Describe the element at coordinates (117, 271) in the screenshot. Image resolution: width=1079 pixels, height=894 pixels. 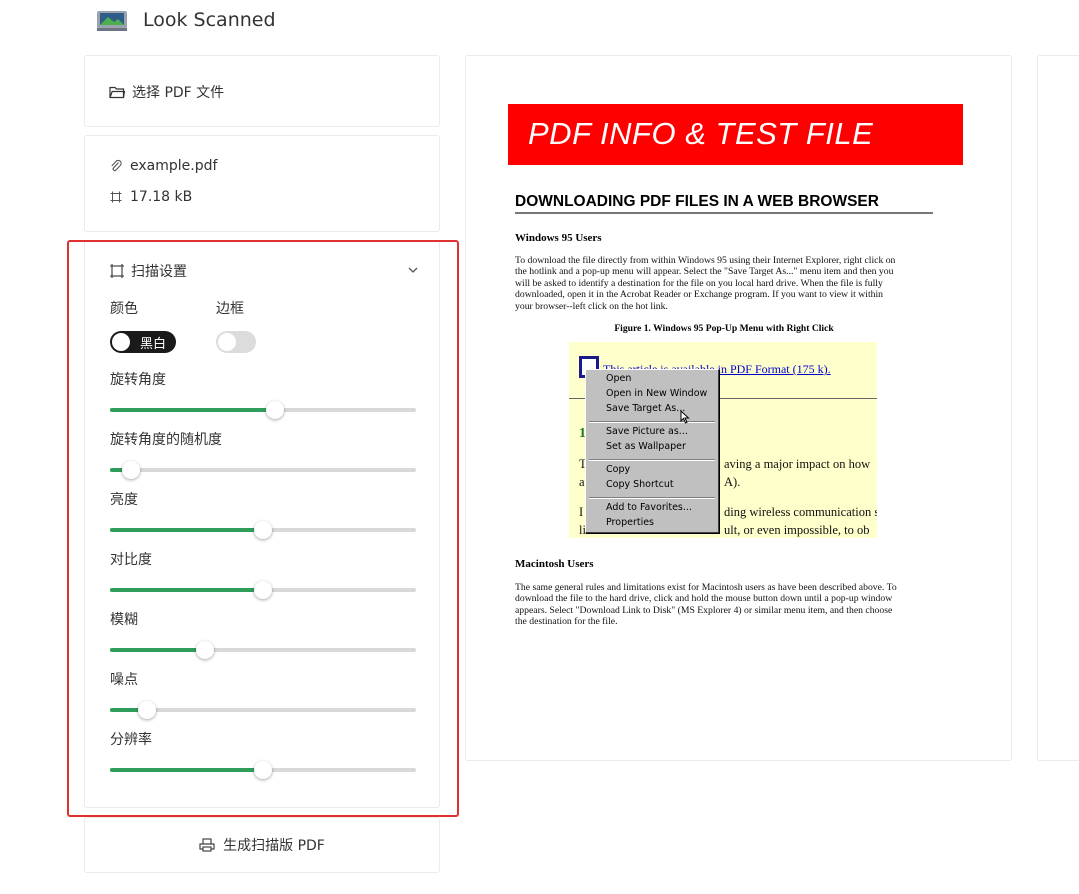
I see `scan-frame-icon` at that location.